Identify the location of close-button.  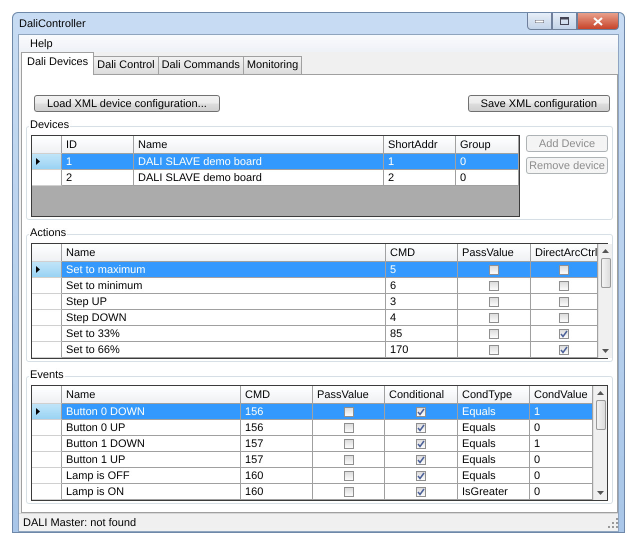
(598, 21).